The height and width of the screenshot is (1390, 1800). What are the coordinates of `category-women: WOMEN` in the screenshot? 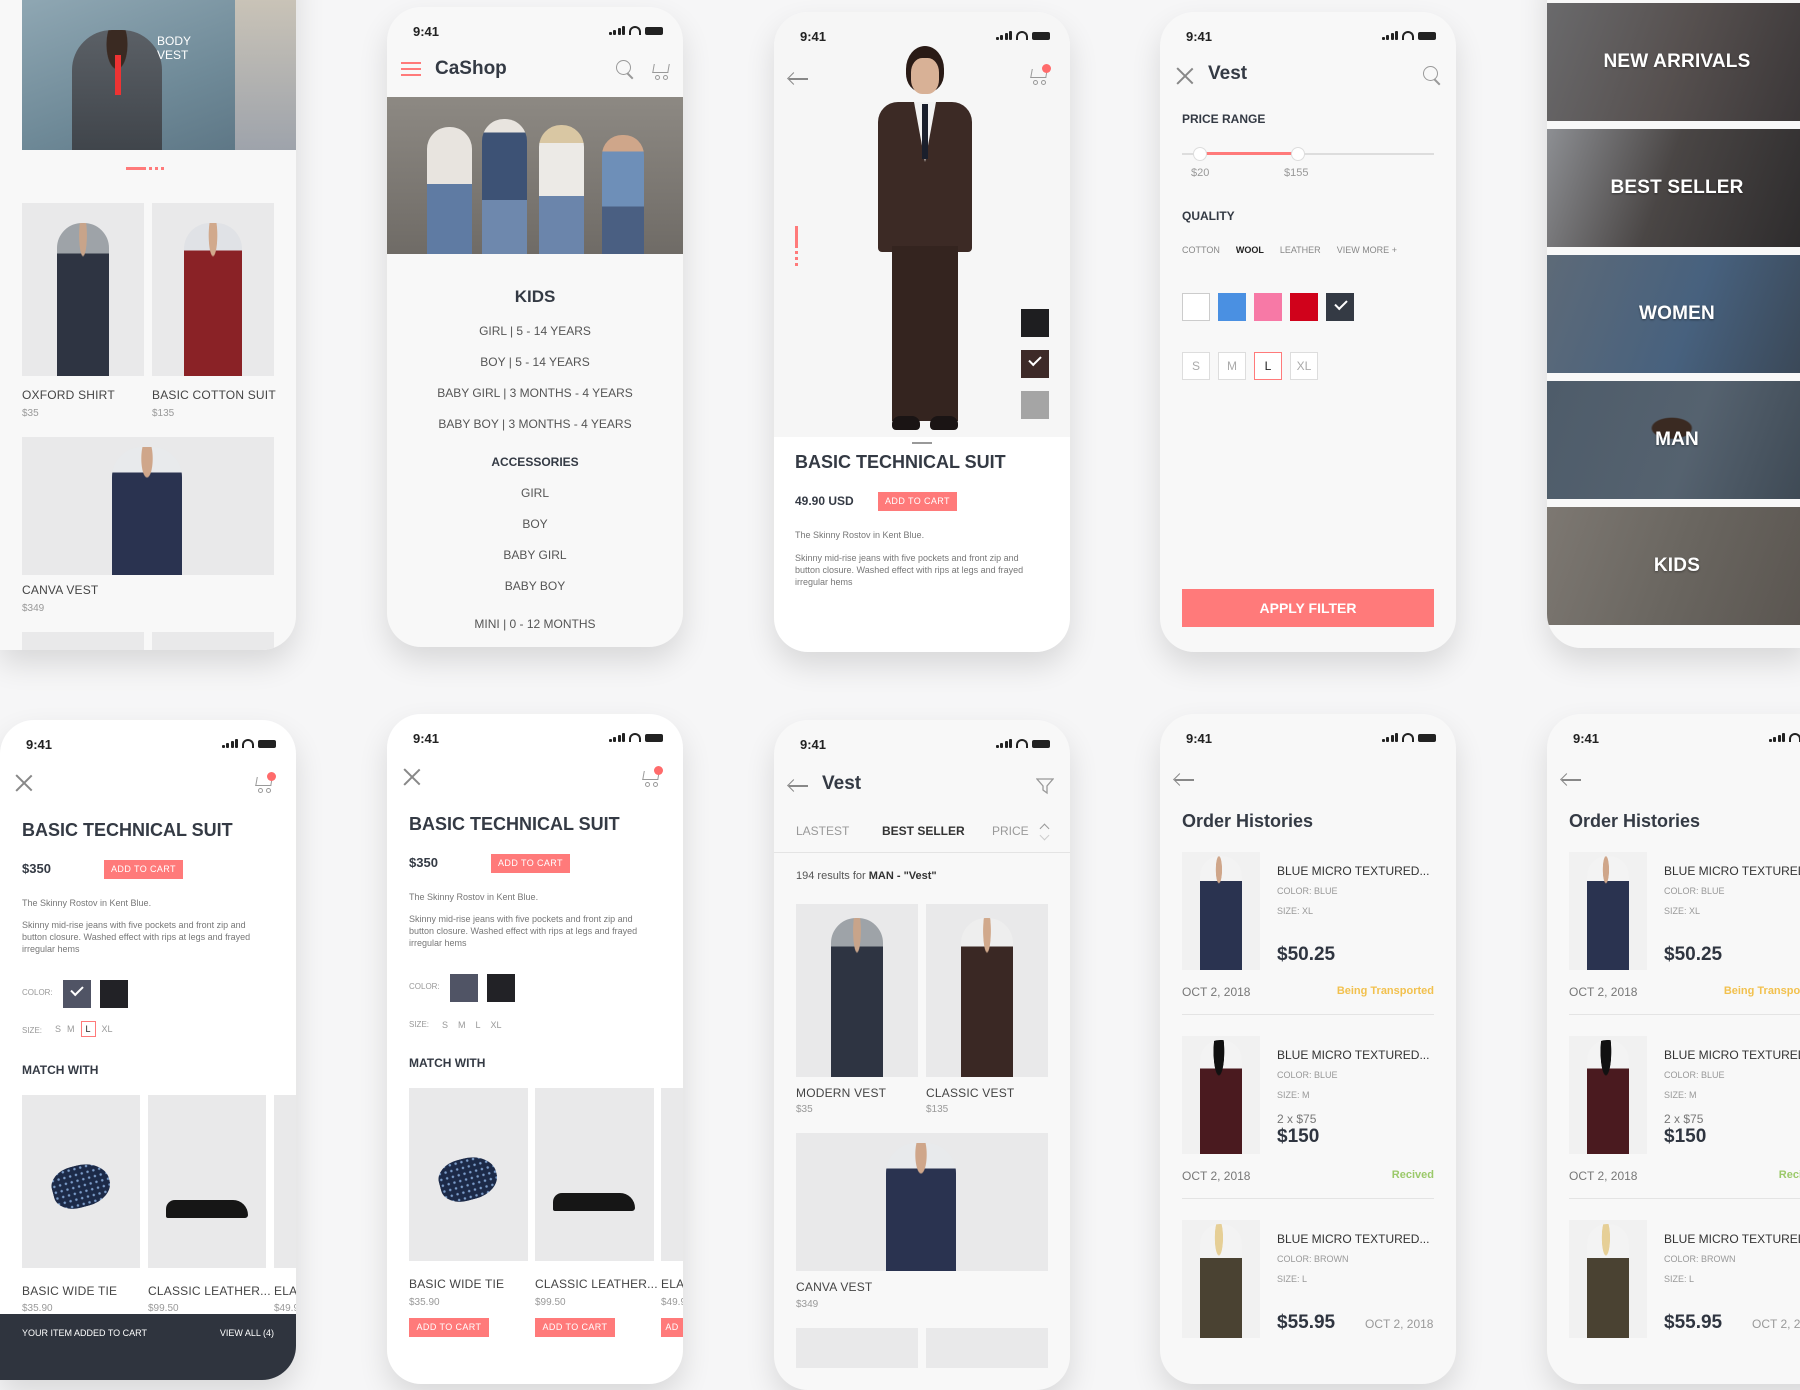 It's located at (1673, 314).